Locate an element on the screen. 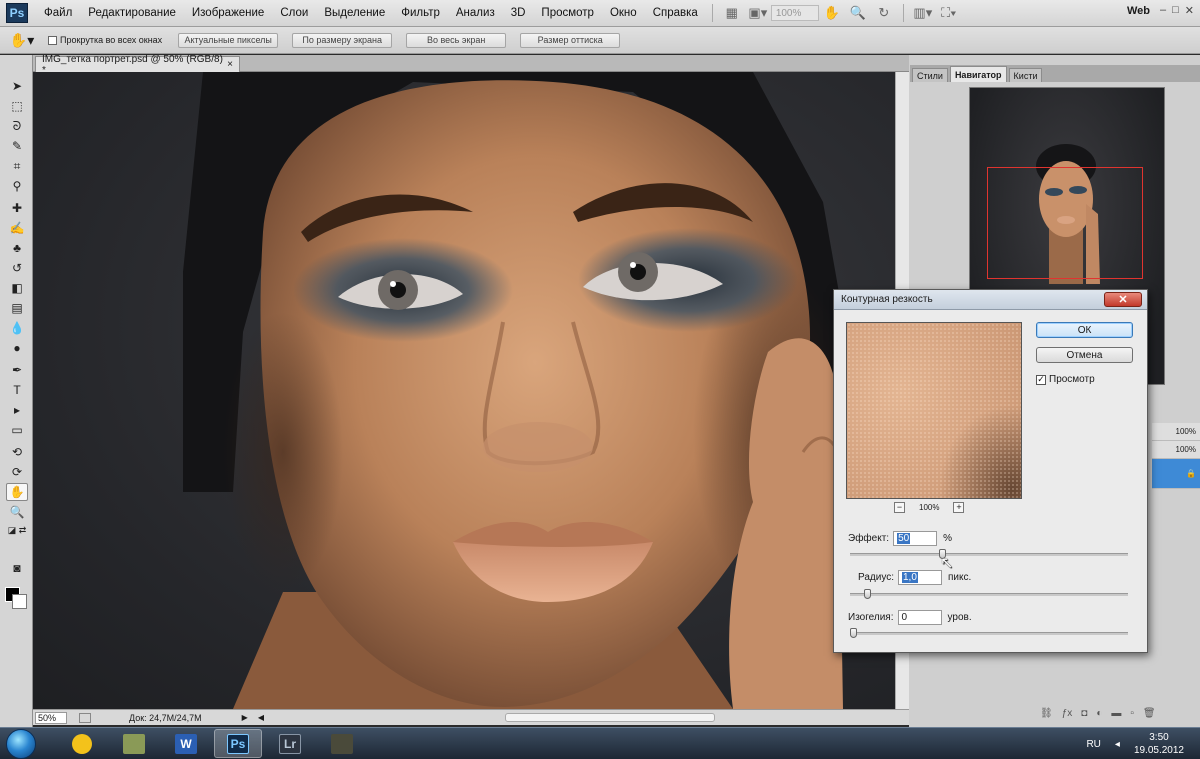 This screenshot has height=759, width=1200. menu-file: Файл is located at coordinates (58, 13).